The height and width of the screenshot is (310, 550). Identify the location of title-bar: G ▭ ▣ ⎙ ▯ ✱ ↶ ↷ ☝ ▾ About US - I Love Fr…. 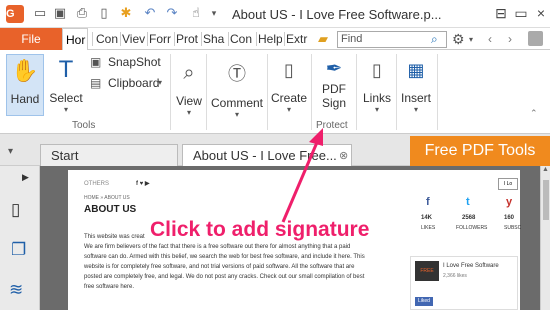
(275, 14).